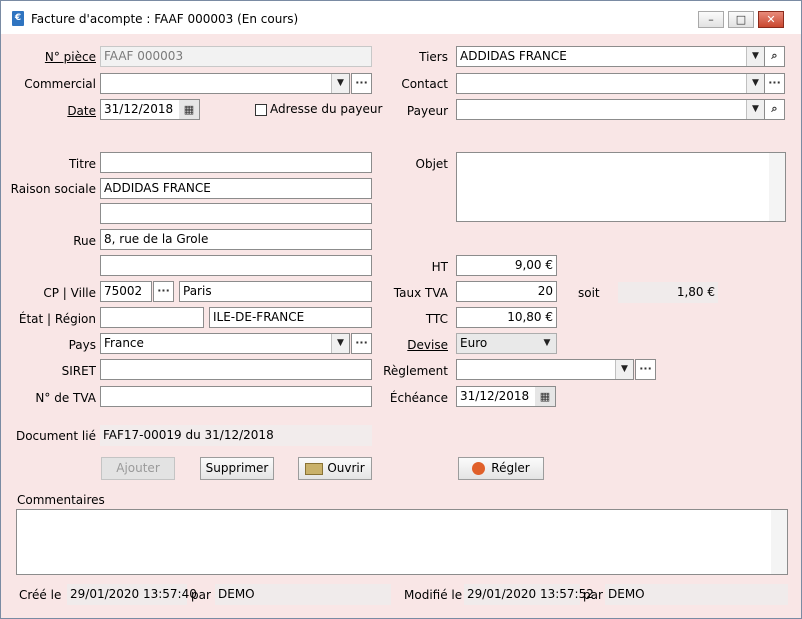 The width and height of the screenshot is (802, 619). Describe the element at coordinates (506, 291) in the screenshot. I see `taux-tva-field: 20` at that location.